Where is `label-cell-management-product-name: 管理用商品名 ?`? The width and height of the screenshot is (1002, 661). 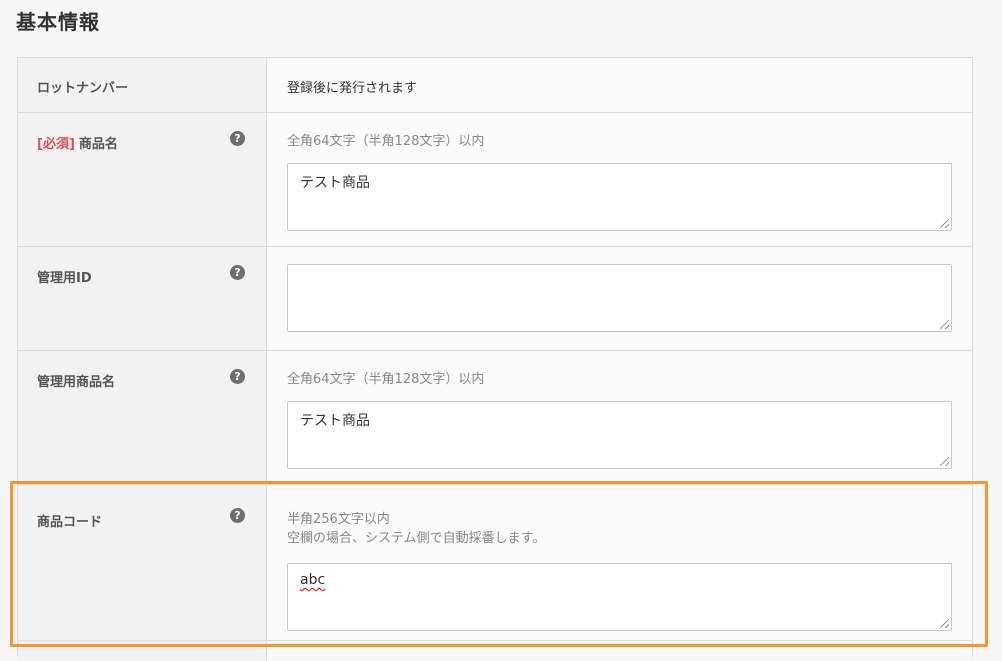 label-cell-management-product-name: 管理用商品名 ? is located at coordinates (142, 417).